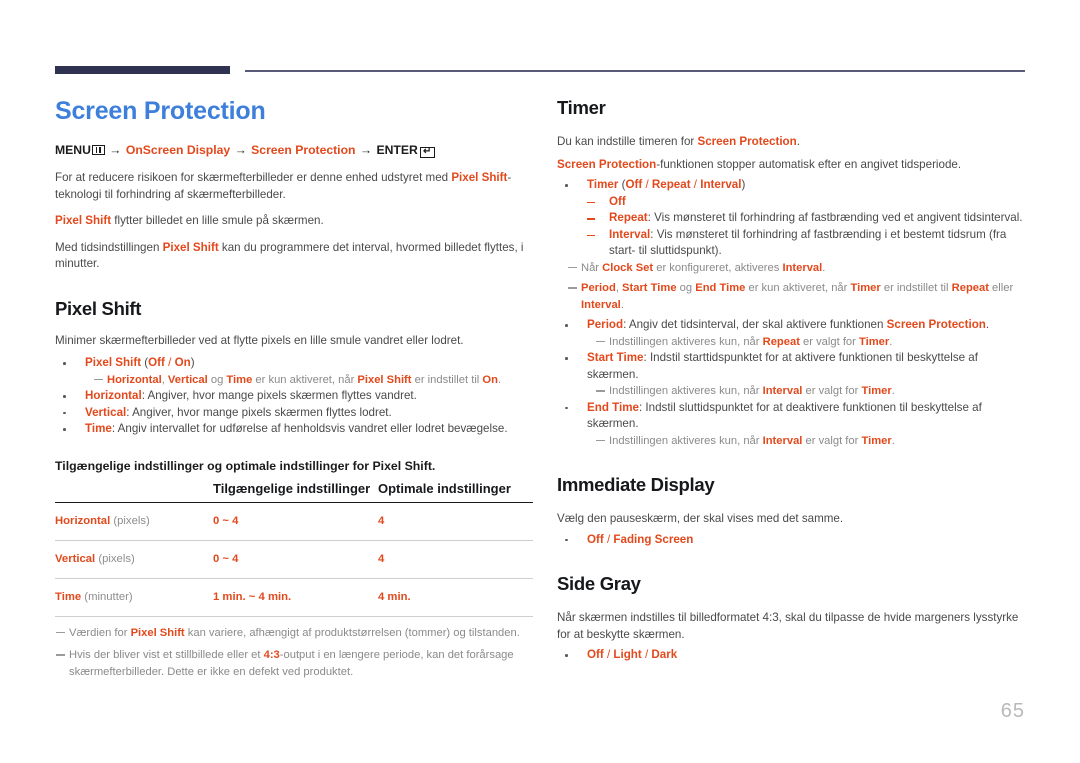 Image resolution: width=1080 pixels, height=763 pixels. Describe the element at coordinates (792, 202) in the screenshot. I see `list-item: Off` at that location.